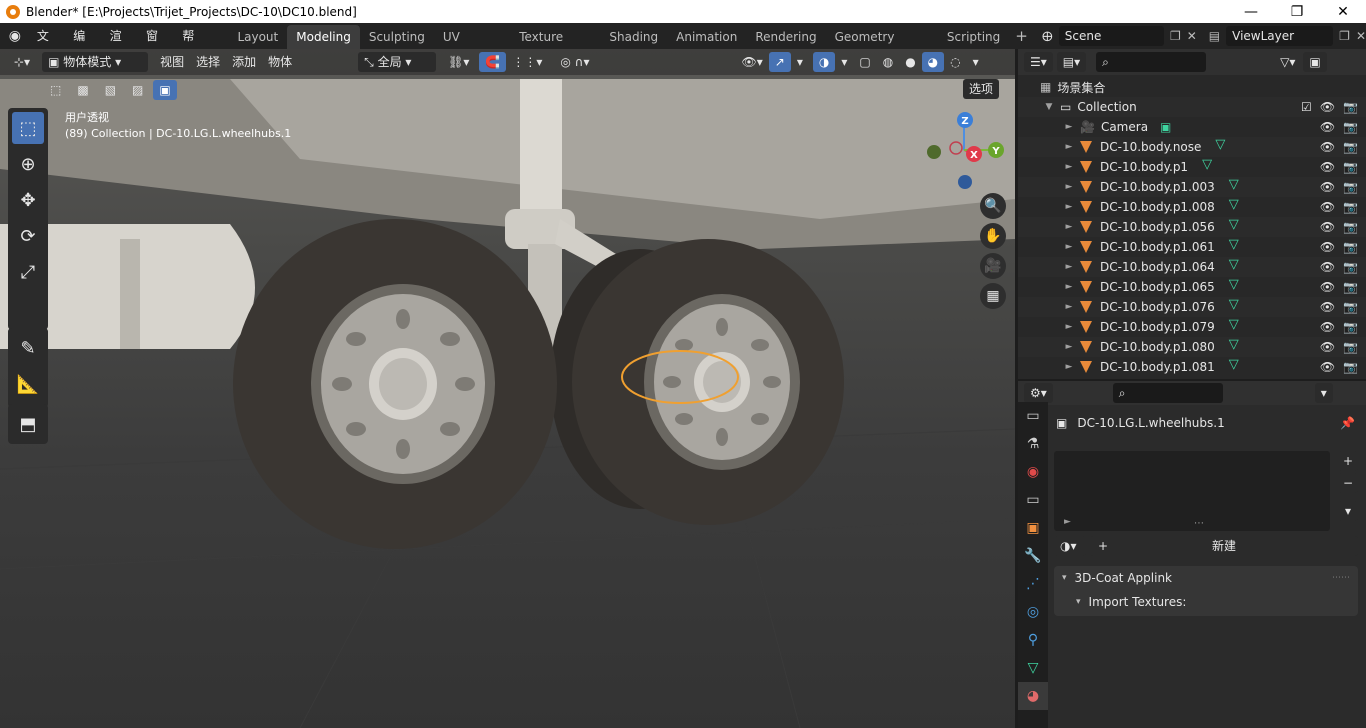  Describe the element at coordinates (824, 62) in the screenshot. I see `overlay-toggle-icon: ◑` at that location.